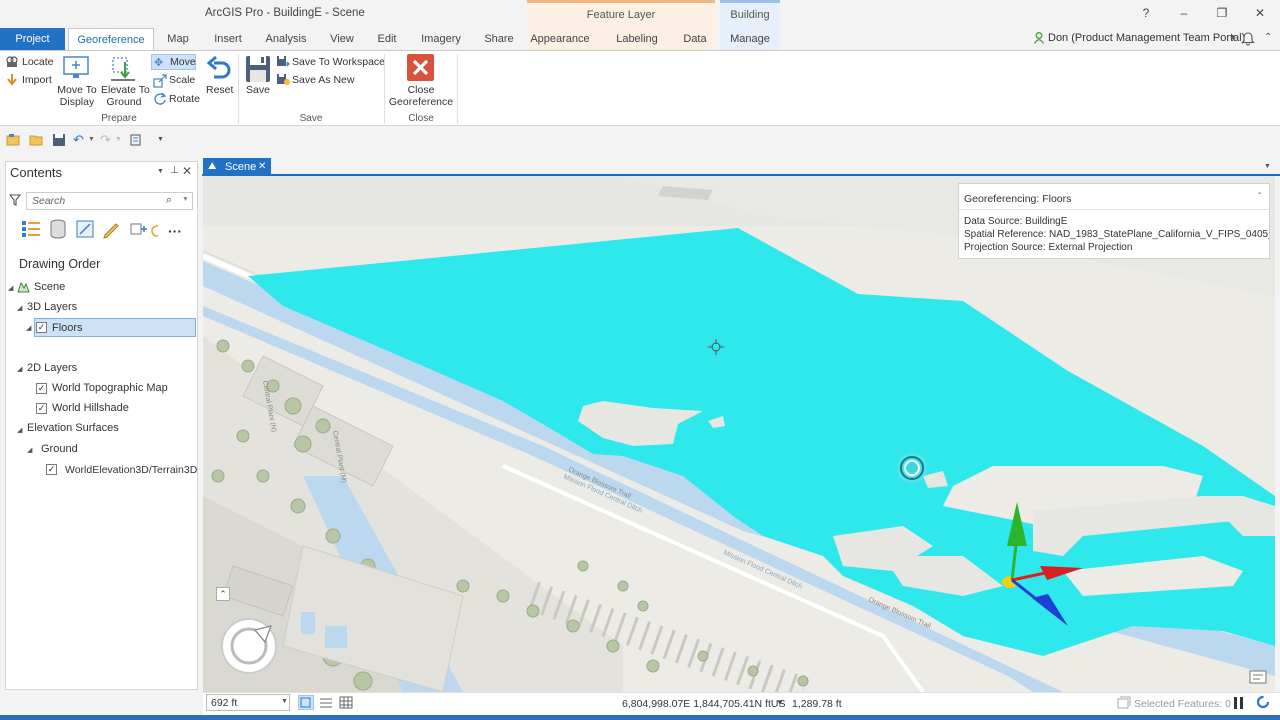  I want to click on open-project-icon, so click(36, 140).